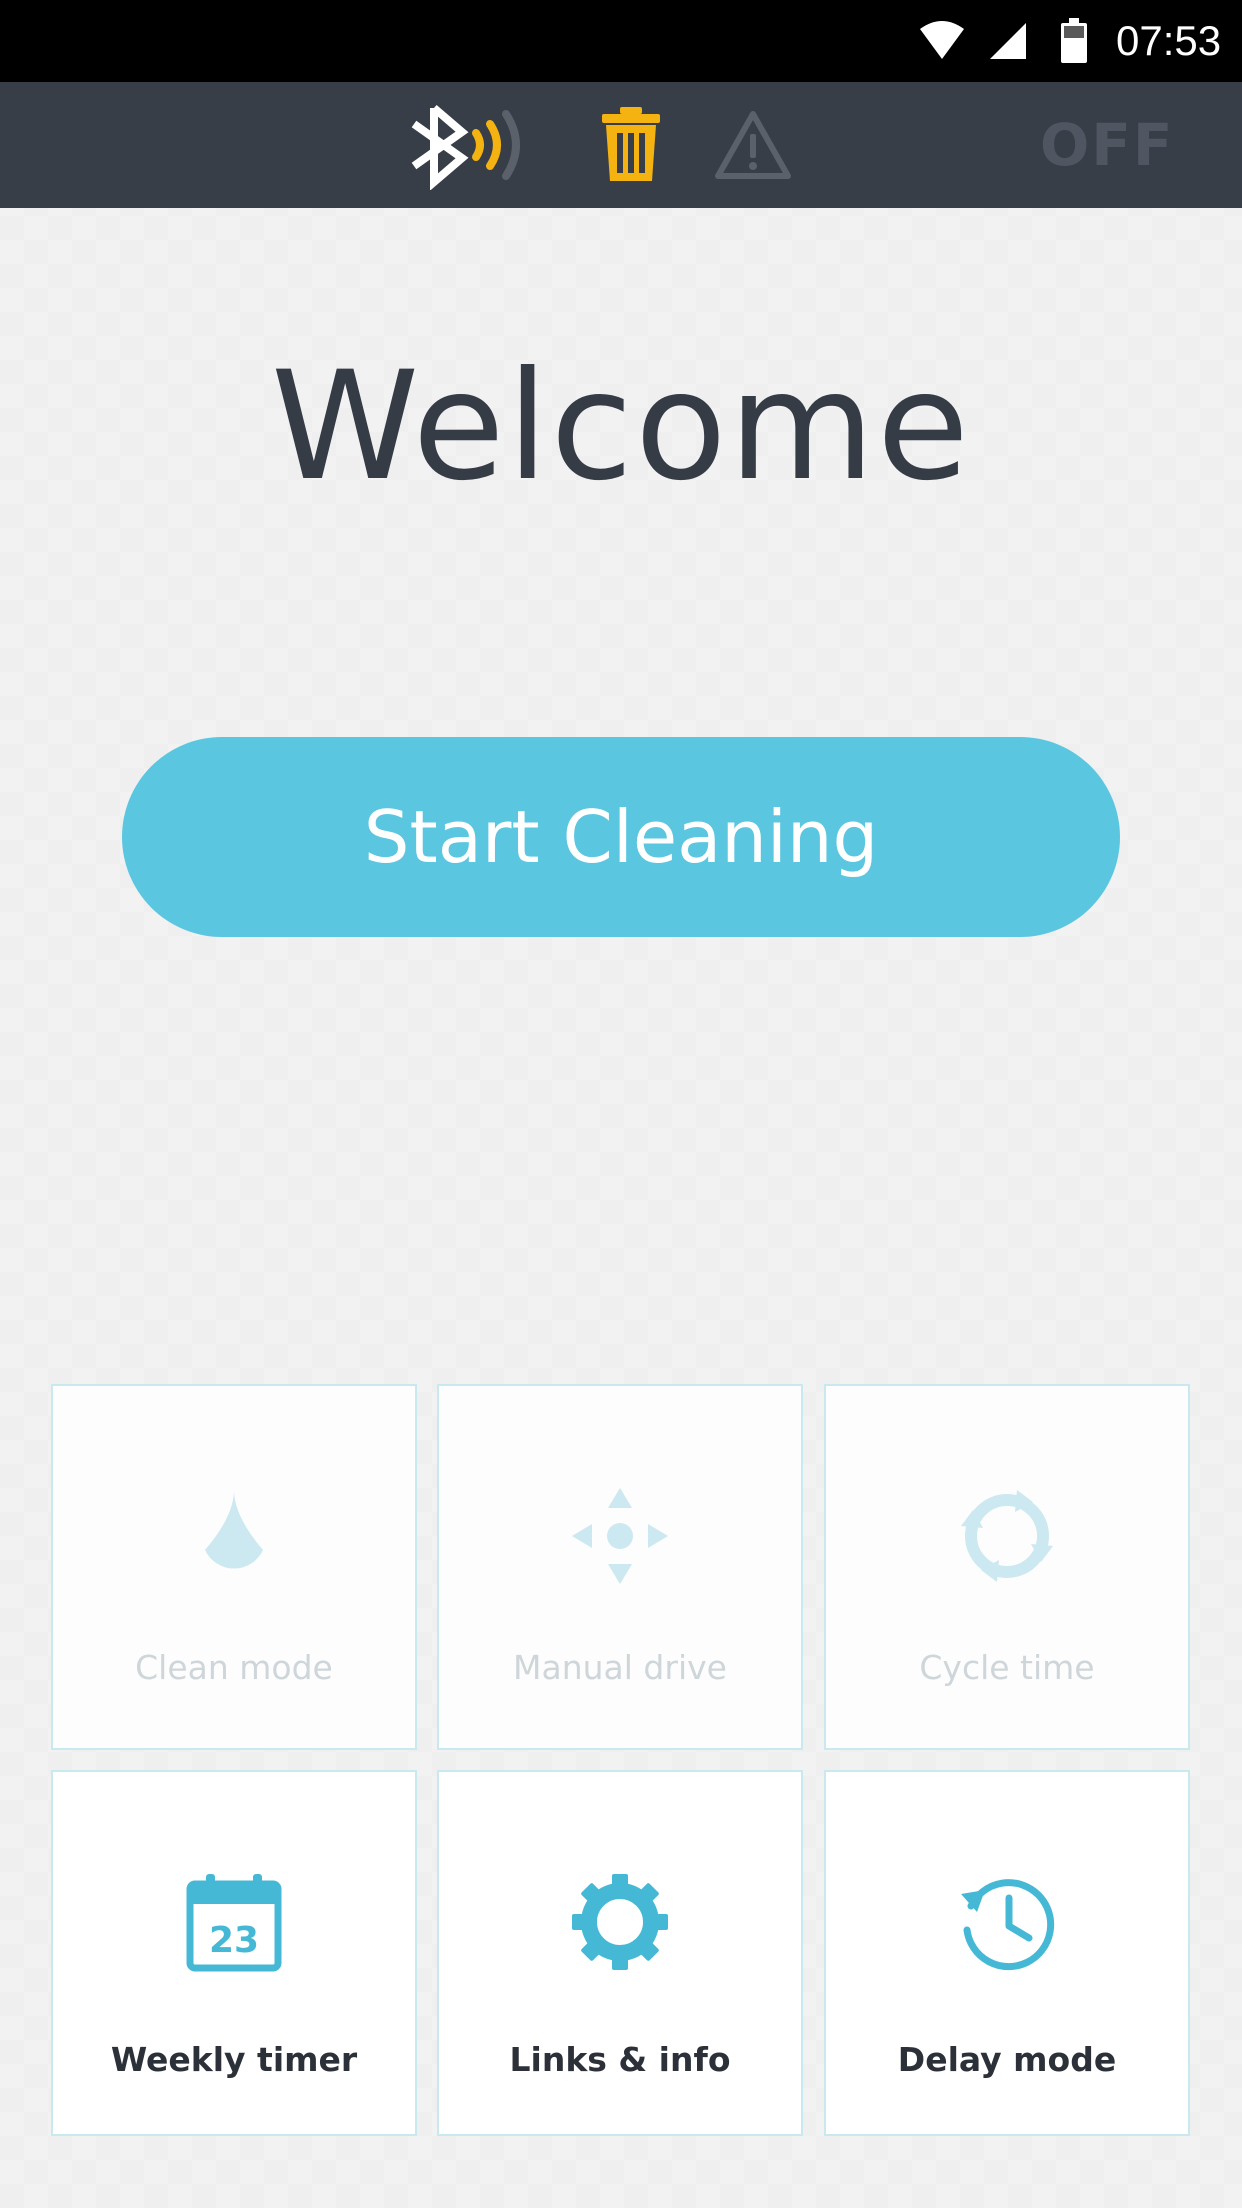  I want to click on bluetooth-signal-icon, so click(474, 145).